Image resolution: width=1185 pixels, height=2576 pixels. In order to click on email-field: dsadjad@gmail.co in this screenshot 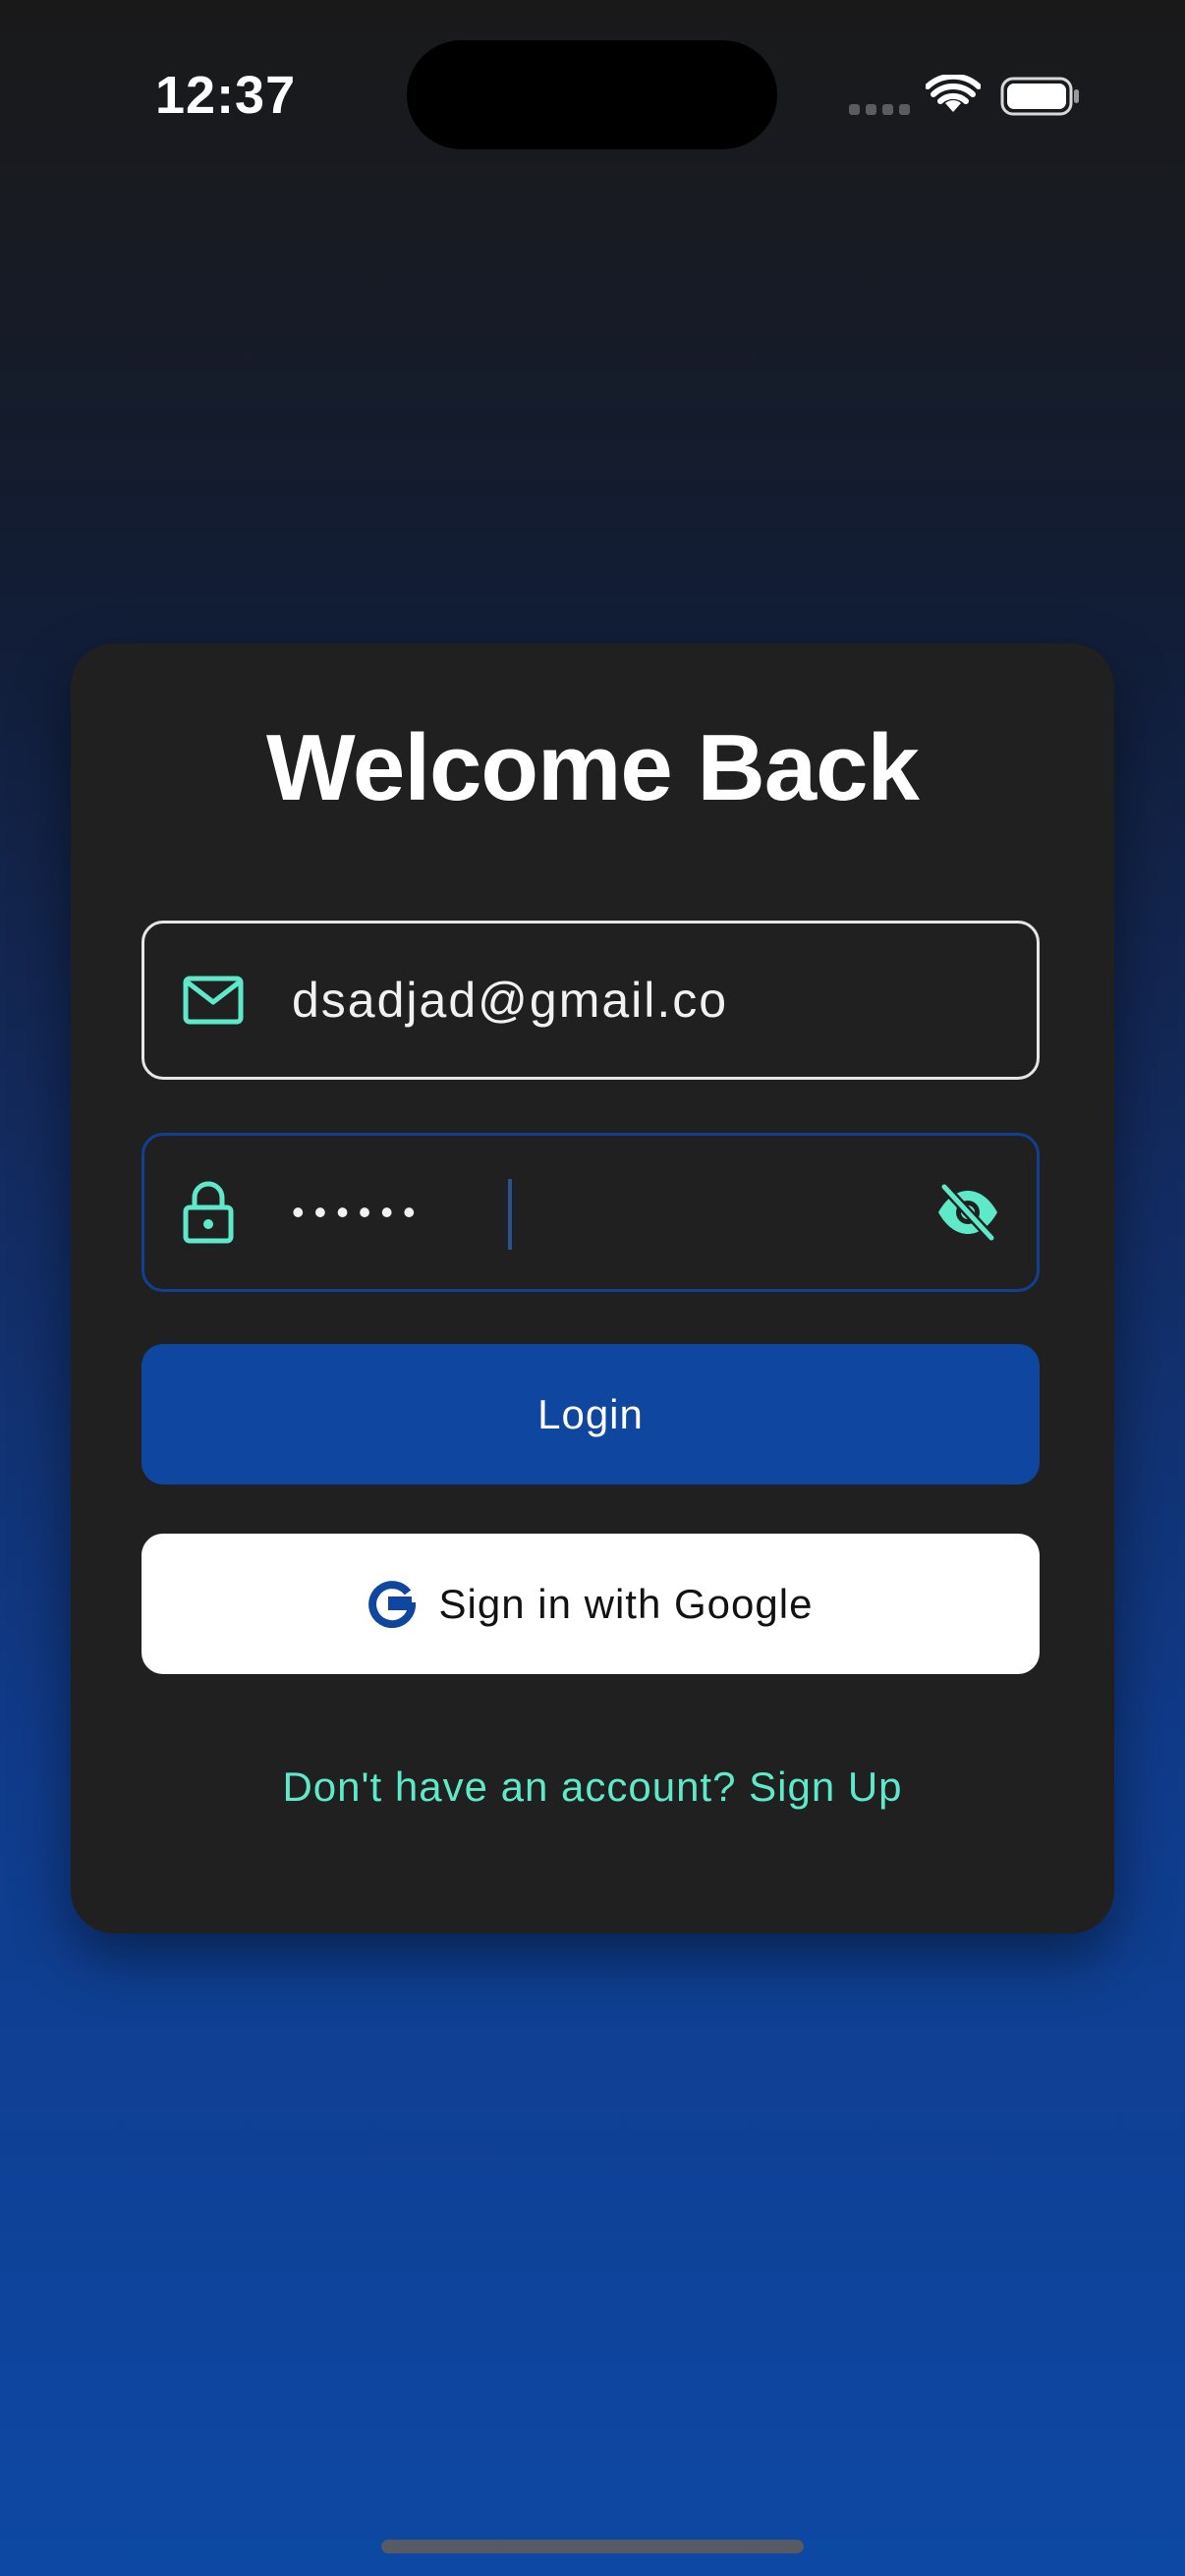, I will do `click(591, 1000)`.